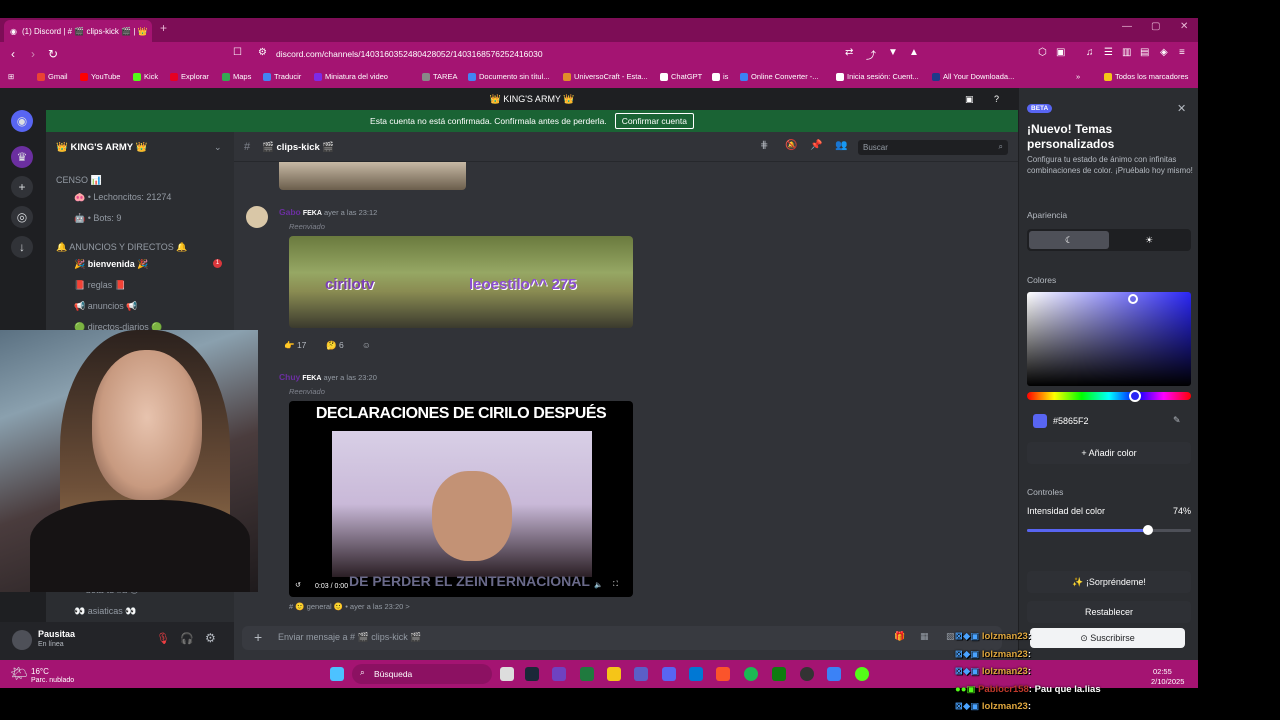 Image resolution: width=1280 pixels, height=720 pixels. I want to click on new-tab-icon: +, so click(163, 28).